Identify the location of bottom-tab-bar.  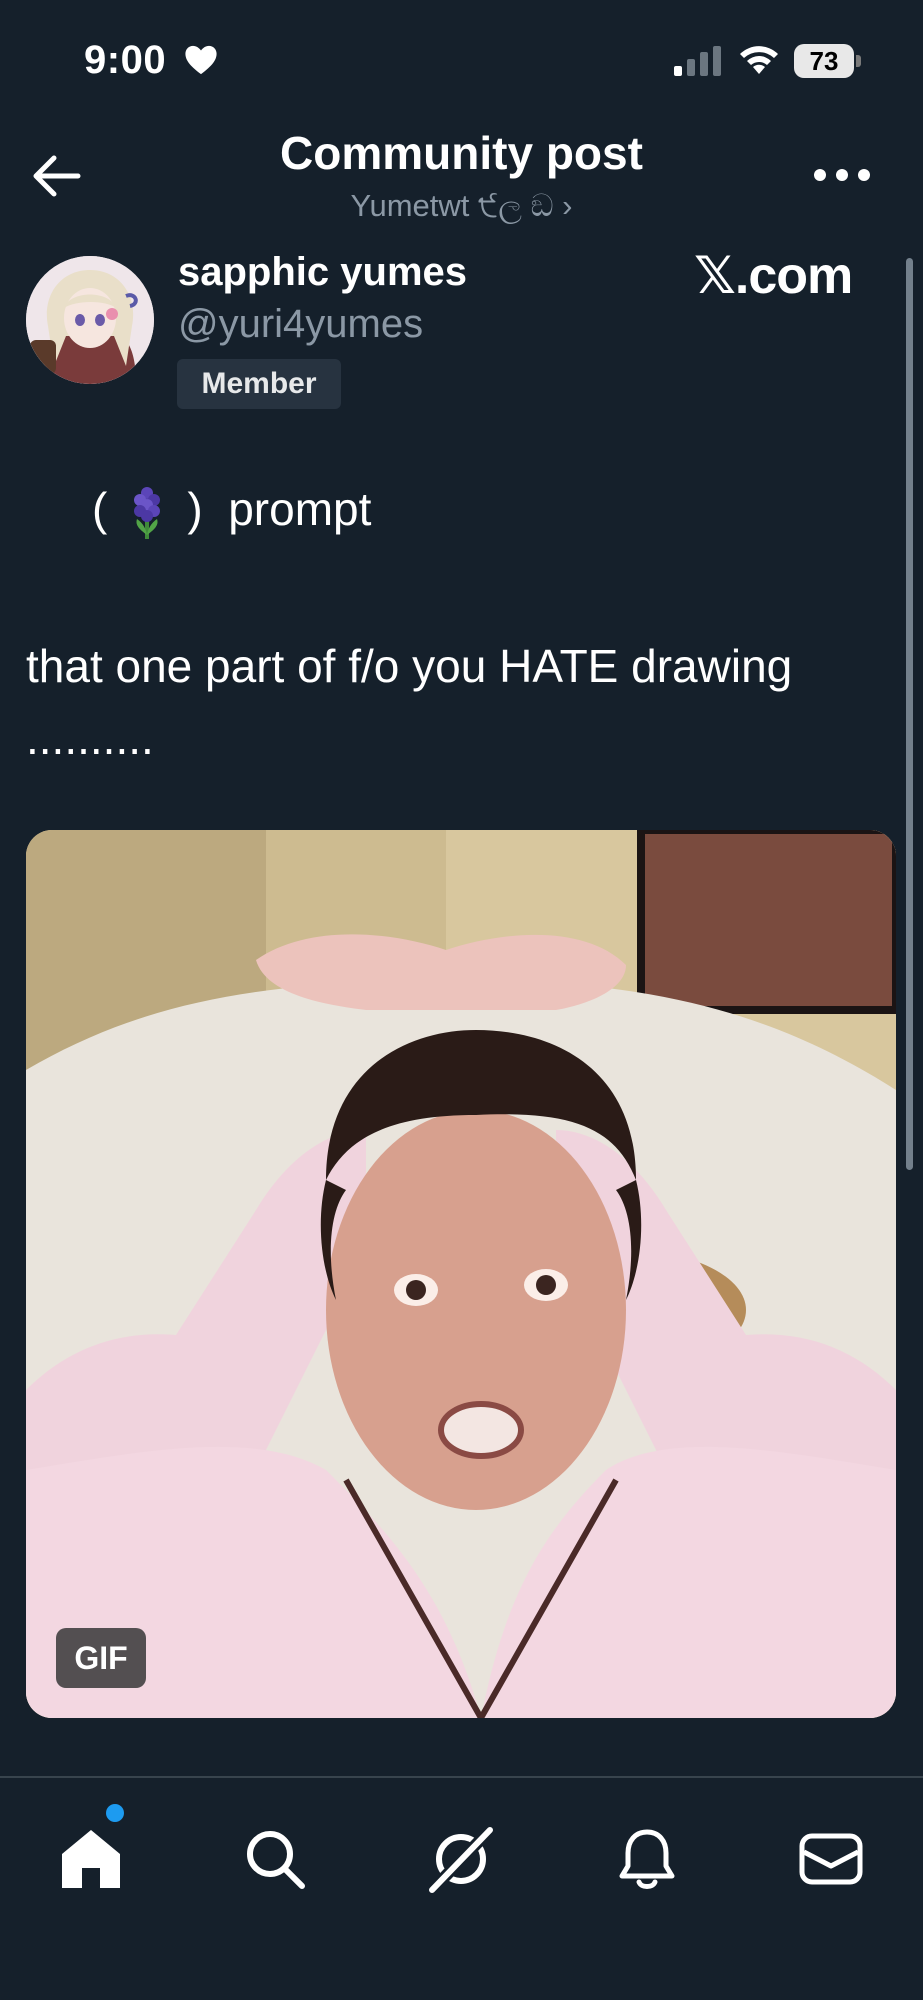
(461, 1889).